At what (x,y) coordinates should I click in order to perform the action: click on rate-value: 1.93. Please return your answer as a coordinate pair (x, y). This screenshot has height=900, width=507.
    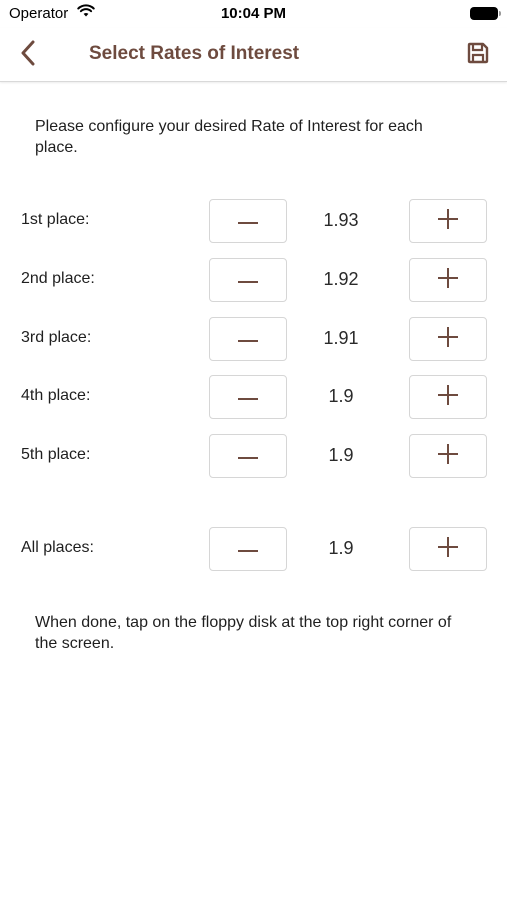
    Looking at the image, I should click on (341, 220).